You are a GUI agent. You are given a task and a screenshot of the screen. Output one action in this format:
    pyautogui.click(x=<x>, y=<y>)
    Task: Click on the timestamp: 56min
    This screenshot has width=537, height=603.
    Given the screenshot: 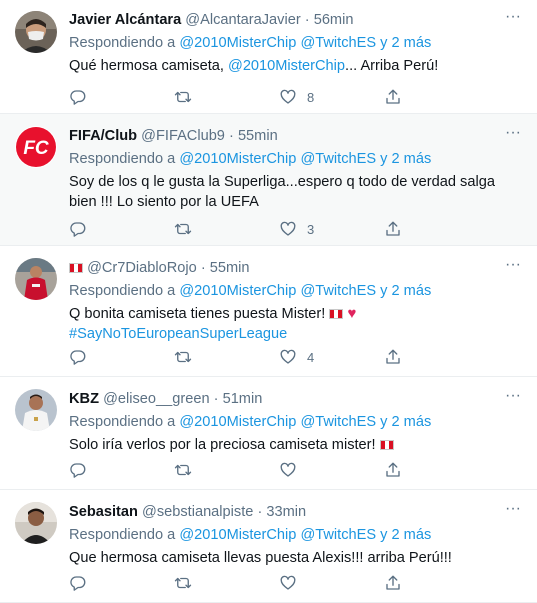 What is the action you would take?
    pyautogui.click(x=334, y=20)
    